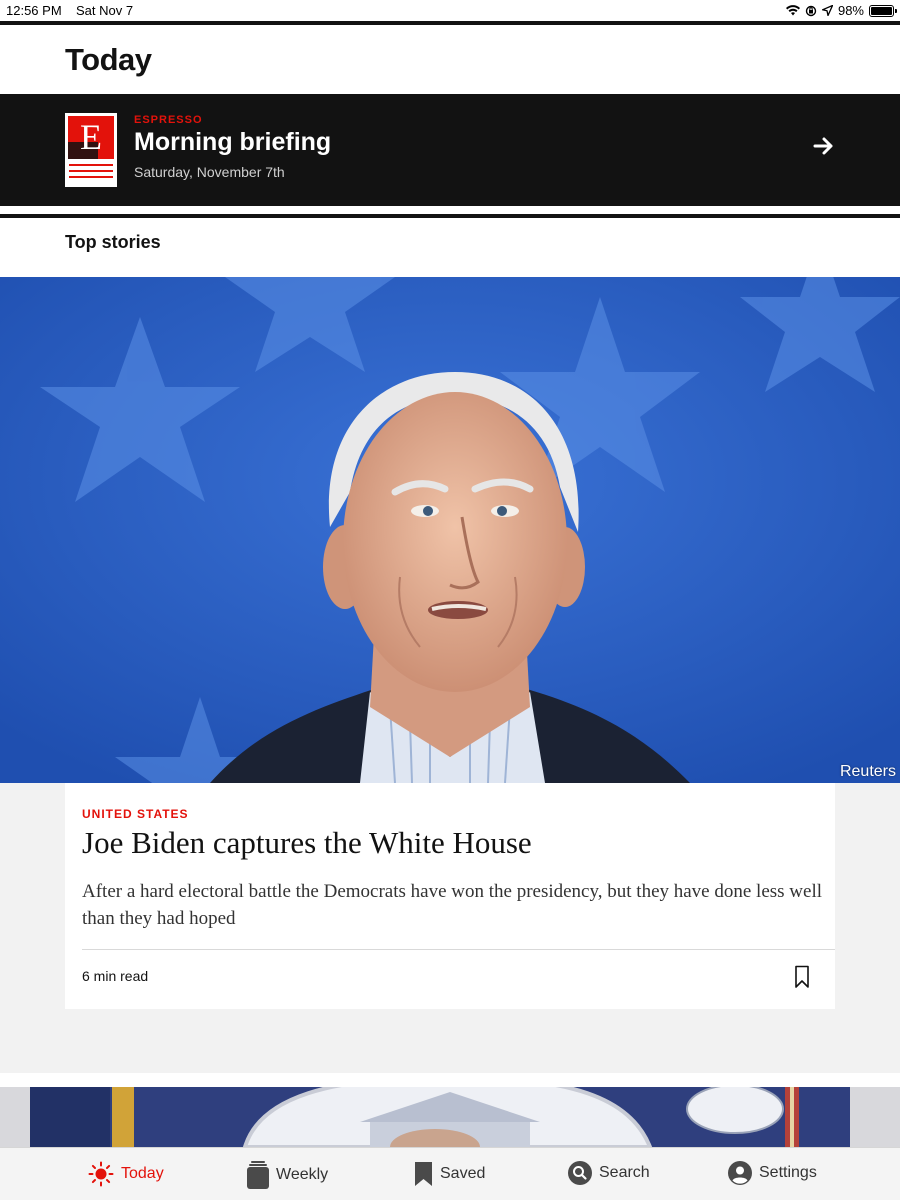 The width and height of the screenshot is (900, 1200). What do you see at coordinates (307, 843) in the screenshot?
I see `story-headline: Joe Biden captures the White House` at bounding box center [307, 843].